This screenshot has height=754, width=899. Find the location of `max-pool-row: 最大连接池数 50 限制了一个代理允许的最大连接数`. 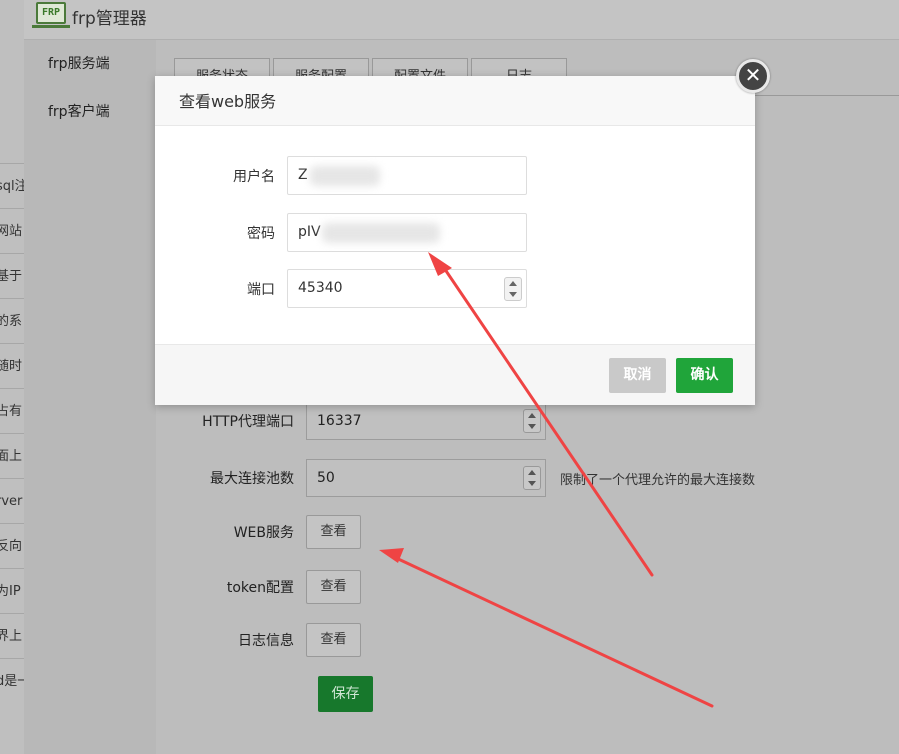

max-pool-row: 最大连接池数 50 限制了一个代理允许的最大连接数 is located at coordinates (455, 478).